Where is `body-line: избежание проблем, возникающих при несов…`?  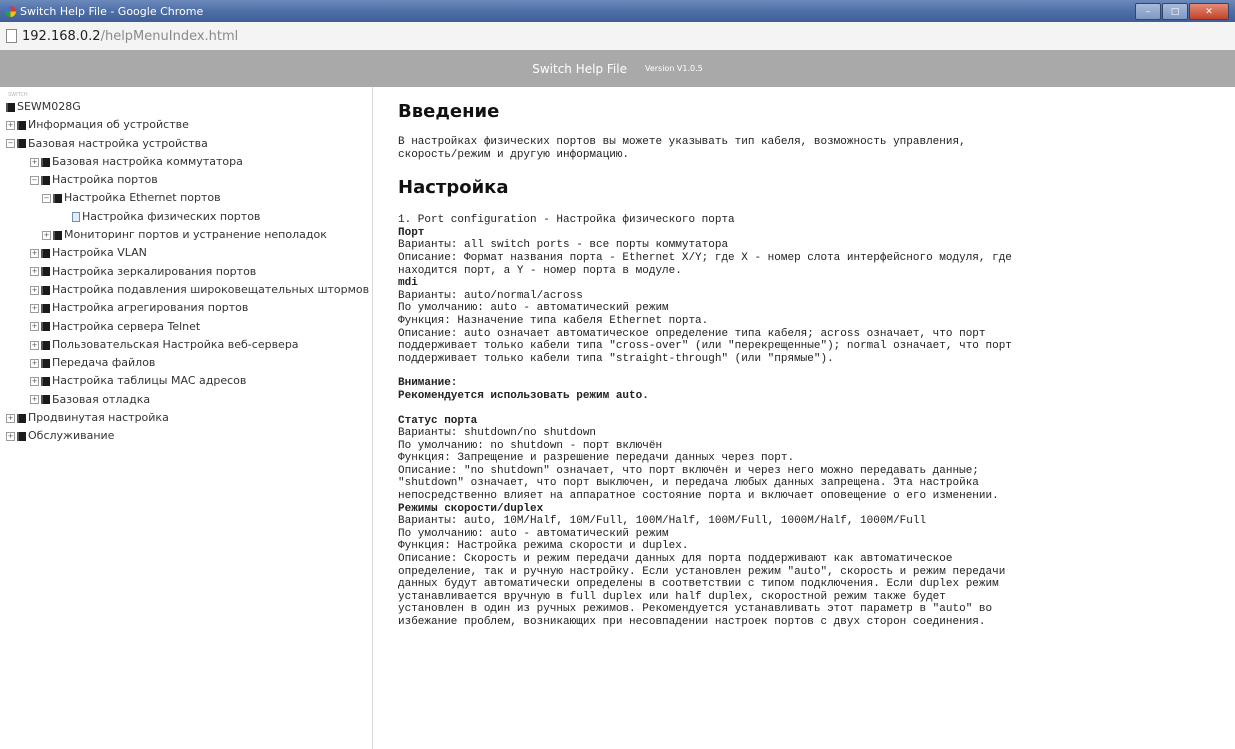 body-line: избежание проблем, возникающих при несов… is located at coordinates (692, 622).